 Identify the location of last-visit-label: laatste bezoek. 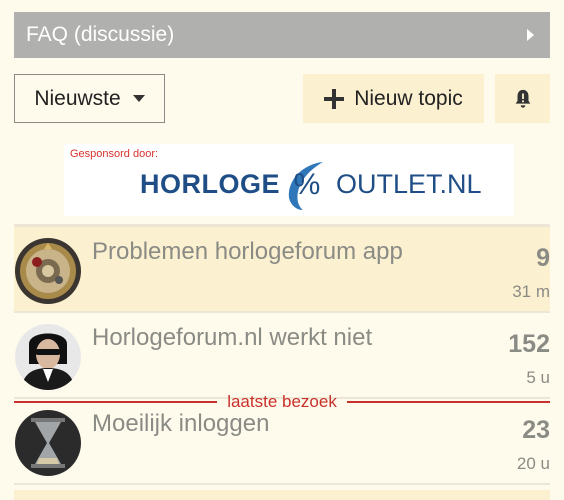
(282, 401).